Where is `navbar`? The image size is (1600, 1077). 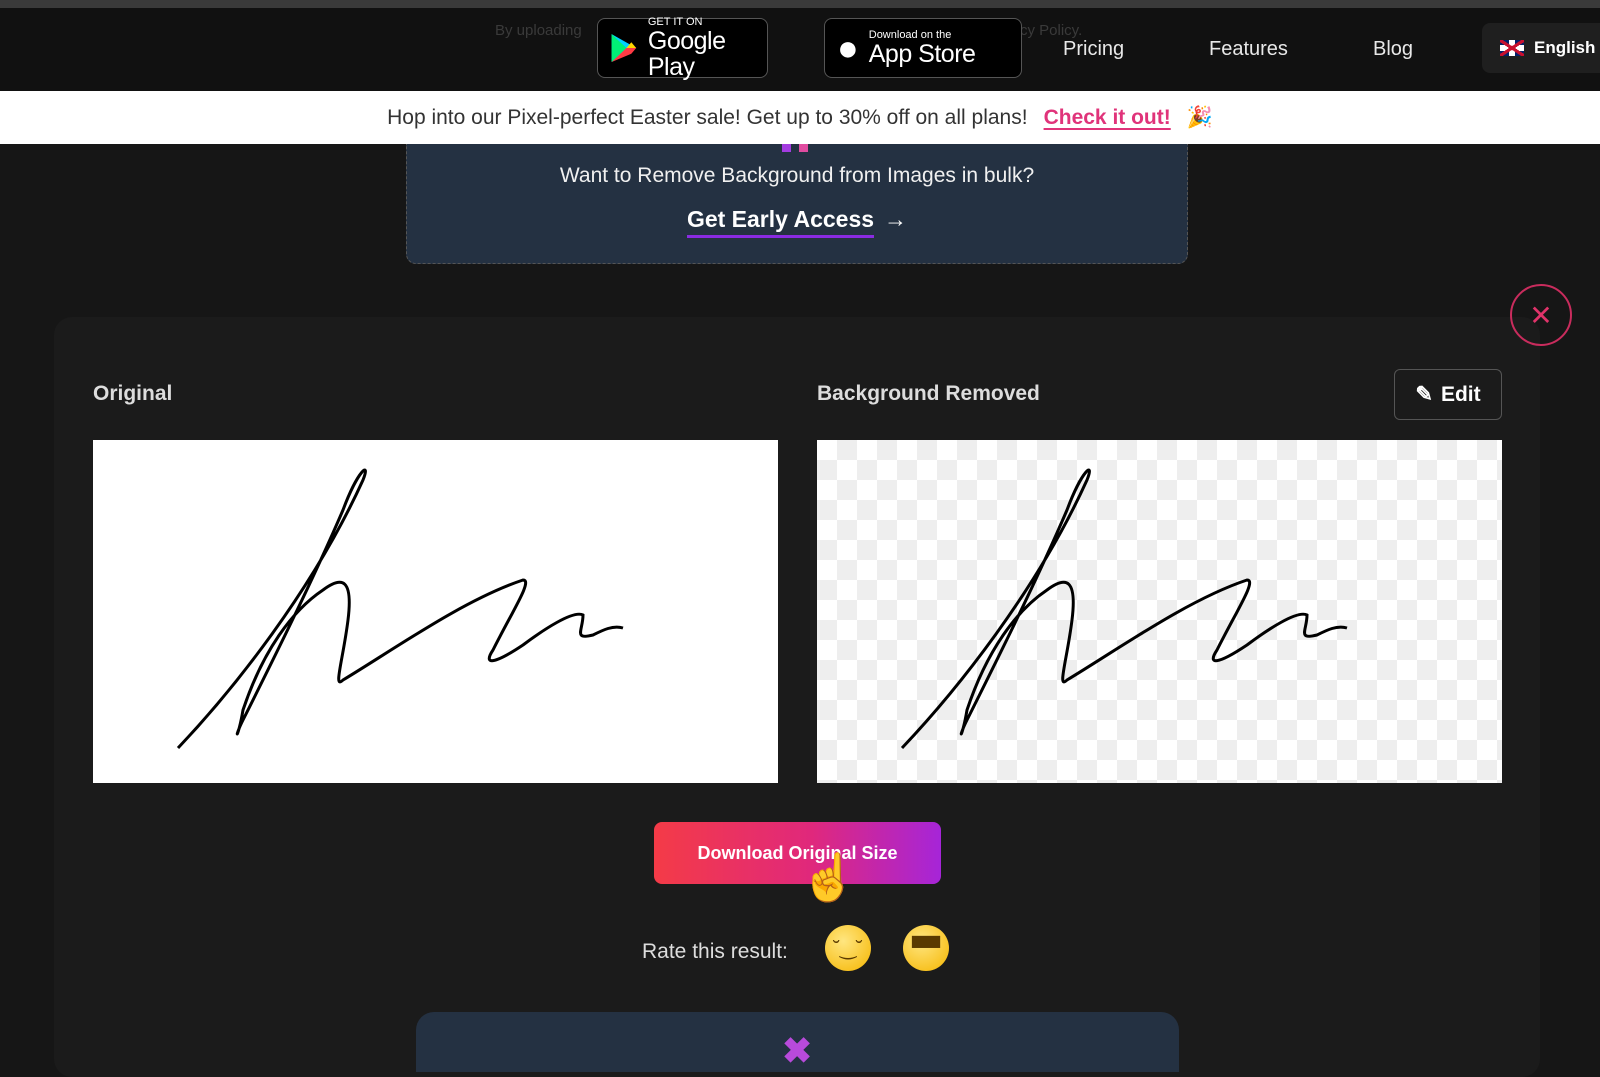 navbar is located at coordinates (800, 49).